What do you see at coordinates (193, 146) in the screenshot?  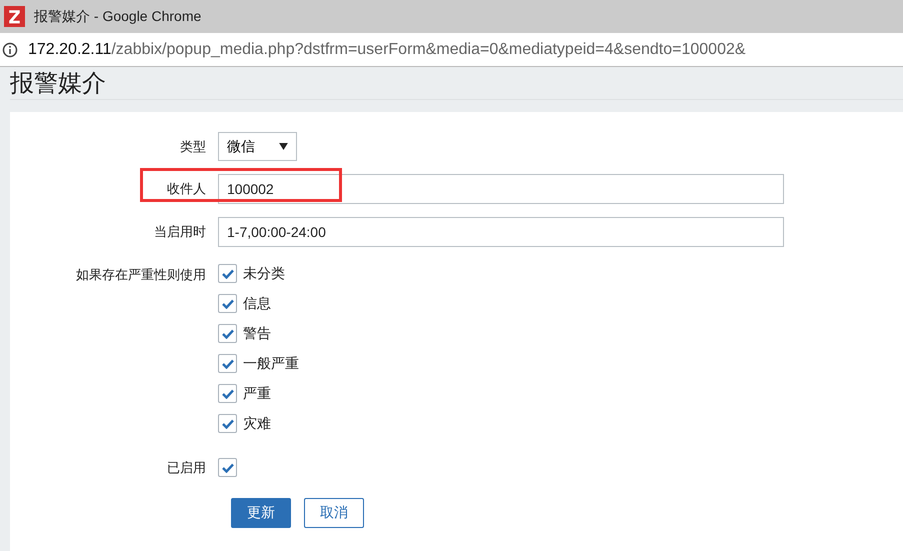 I see `field-label: 类型` at bounding box center [193, 146].